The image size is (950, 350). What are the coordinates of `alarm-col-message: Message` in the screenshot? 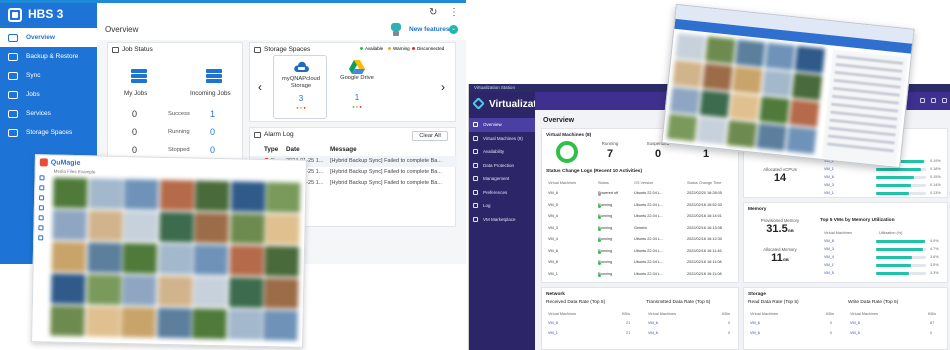 It's located at (343, 149).